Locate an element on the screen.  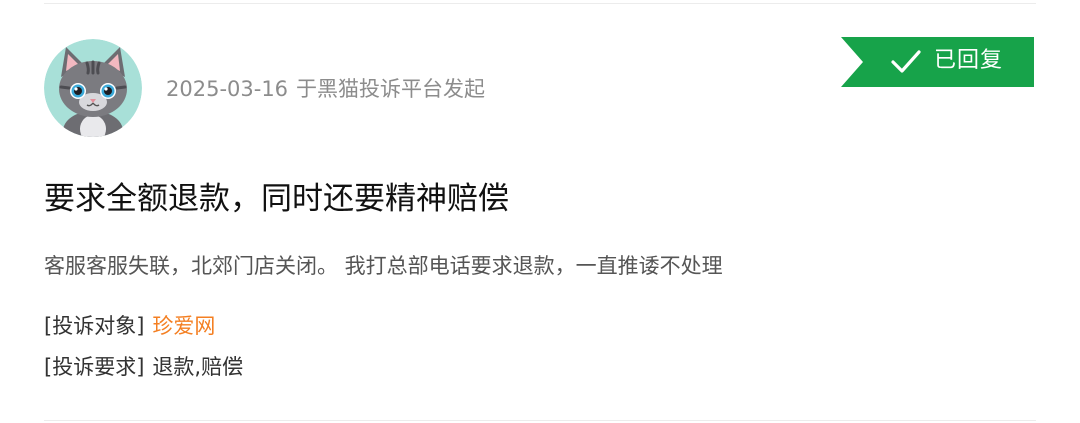
complaint-target-label: [投诉对象] is located at coordinates (94, 326).